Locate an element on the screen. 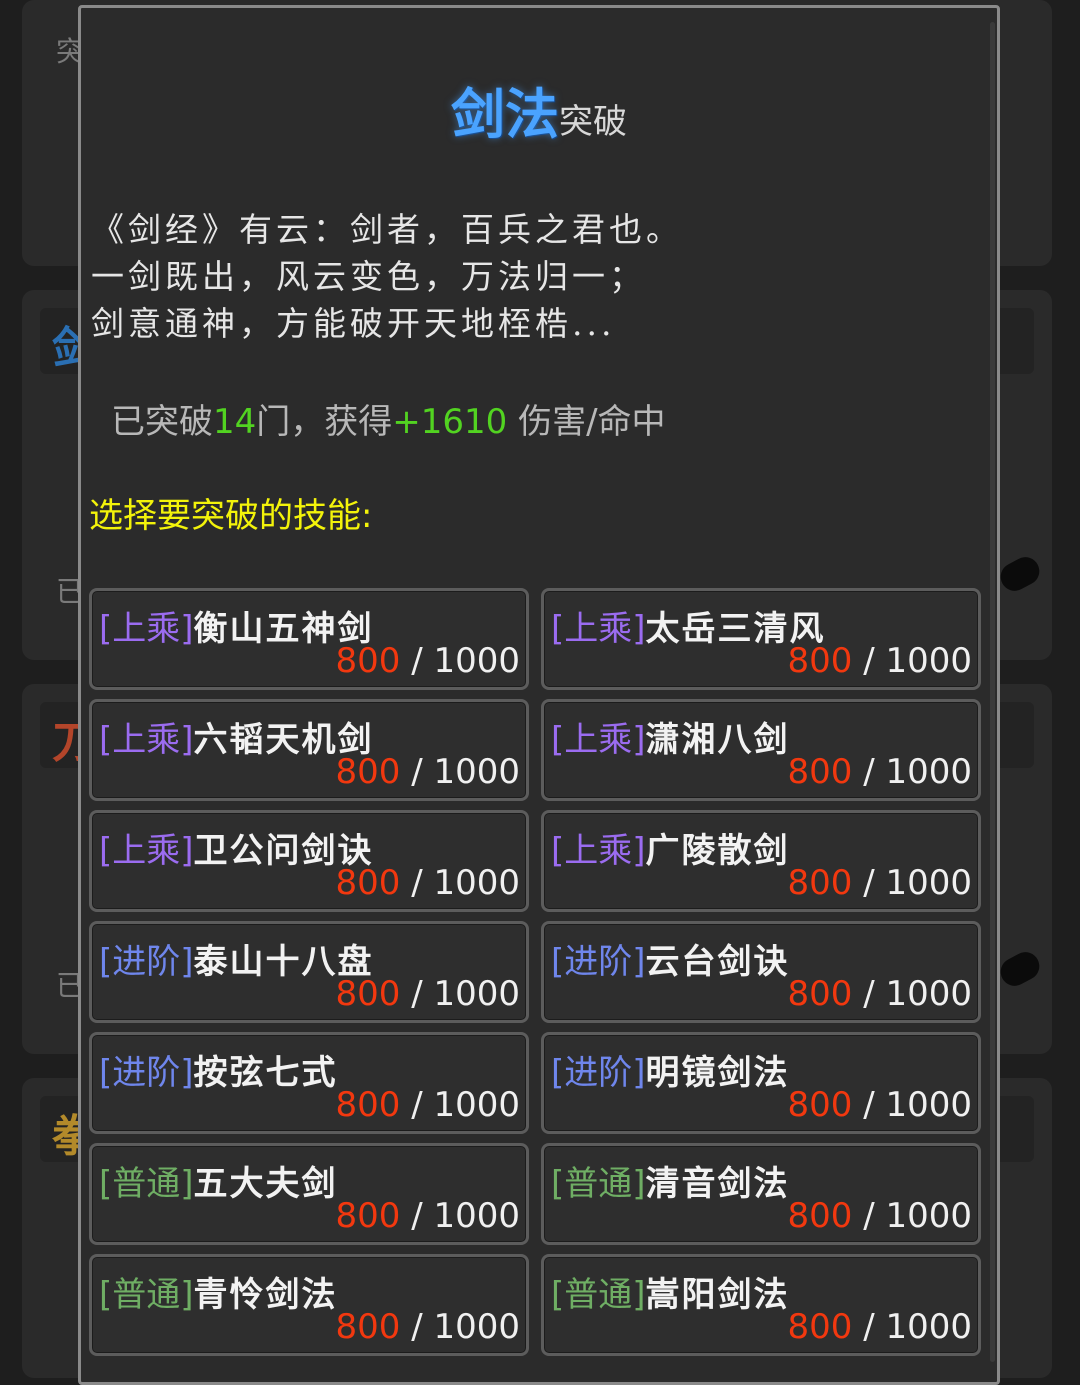  breakthrough-summary: 已突破14门，获得+1610 伤害/命中 is located at coordinates (388, 418).